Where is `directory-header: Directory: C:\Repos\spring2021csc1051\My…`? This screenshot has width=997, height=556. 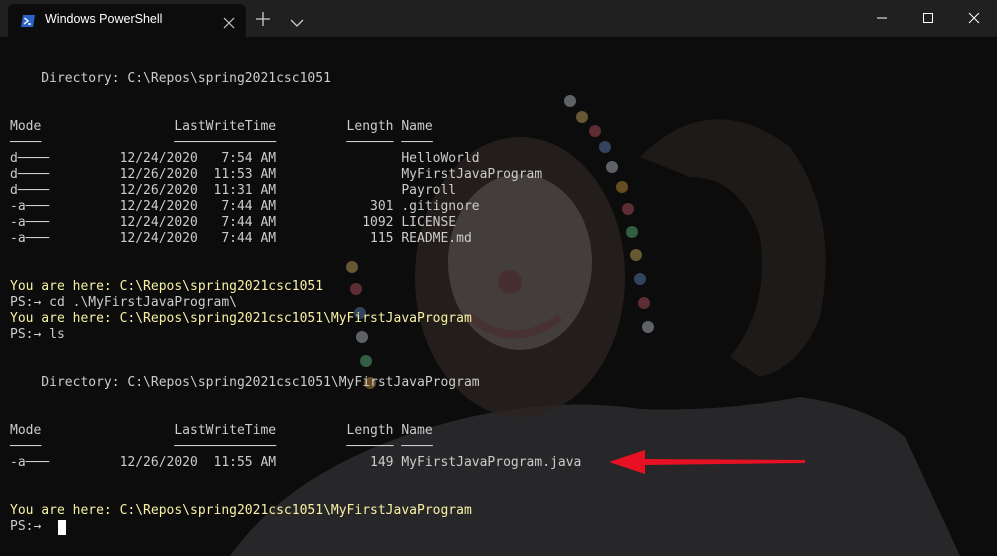
directory-header: Directory: C:\Repos\spring2021csc1051\My… is located at coordinates (245, 382).